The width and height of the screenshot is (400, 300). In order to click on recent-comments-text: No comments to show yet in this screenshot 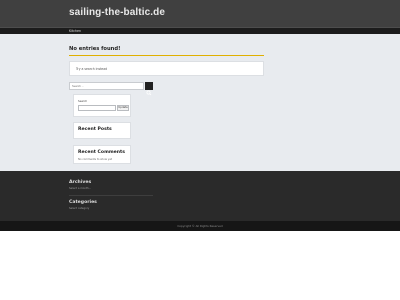, I will do `click(95, 159)`.